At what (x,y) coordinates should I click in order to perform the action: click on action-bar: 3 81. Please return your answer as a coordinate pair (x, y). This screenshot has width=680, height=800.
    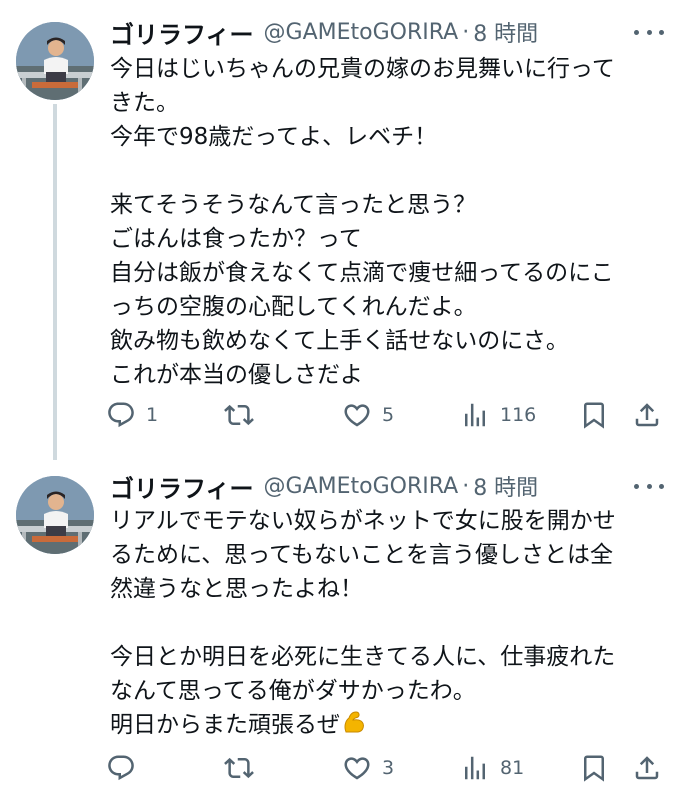
    Looking at the image, I should click on (386, 768).